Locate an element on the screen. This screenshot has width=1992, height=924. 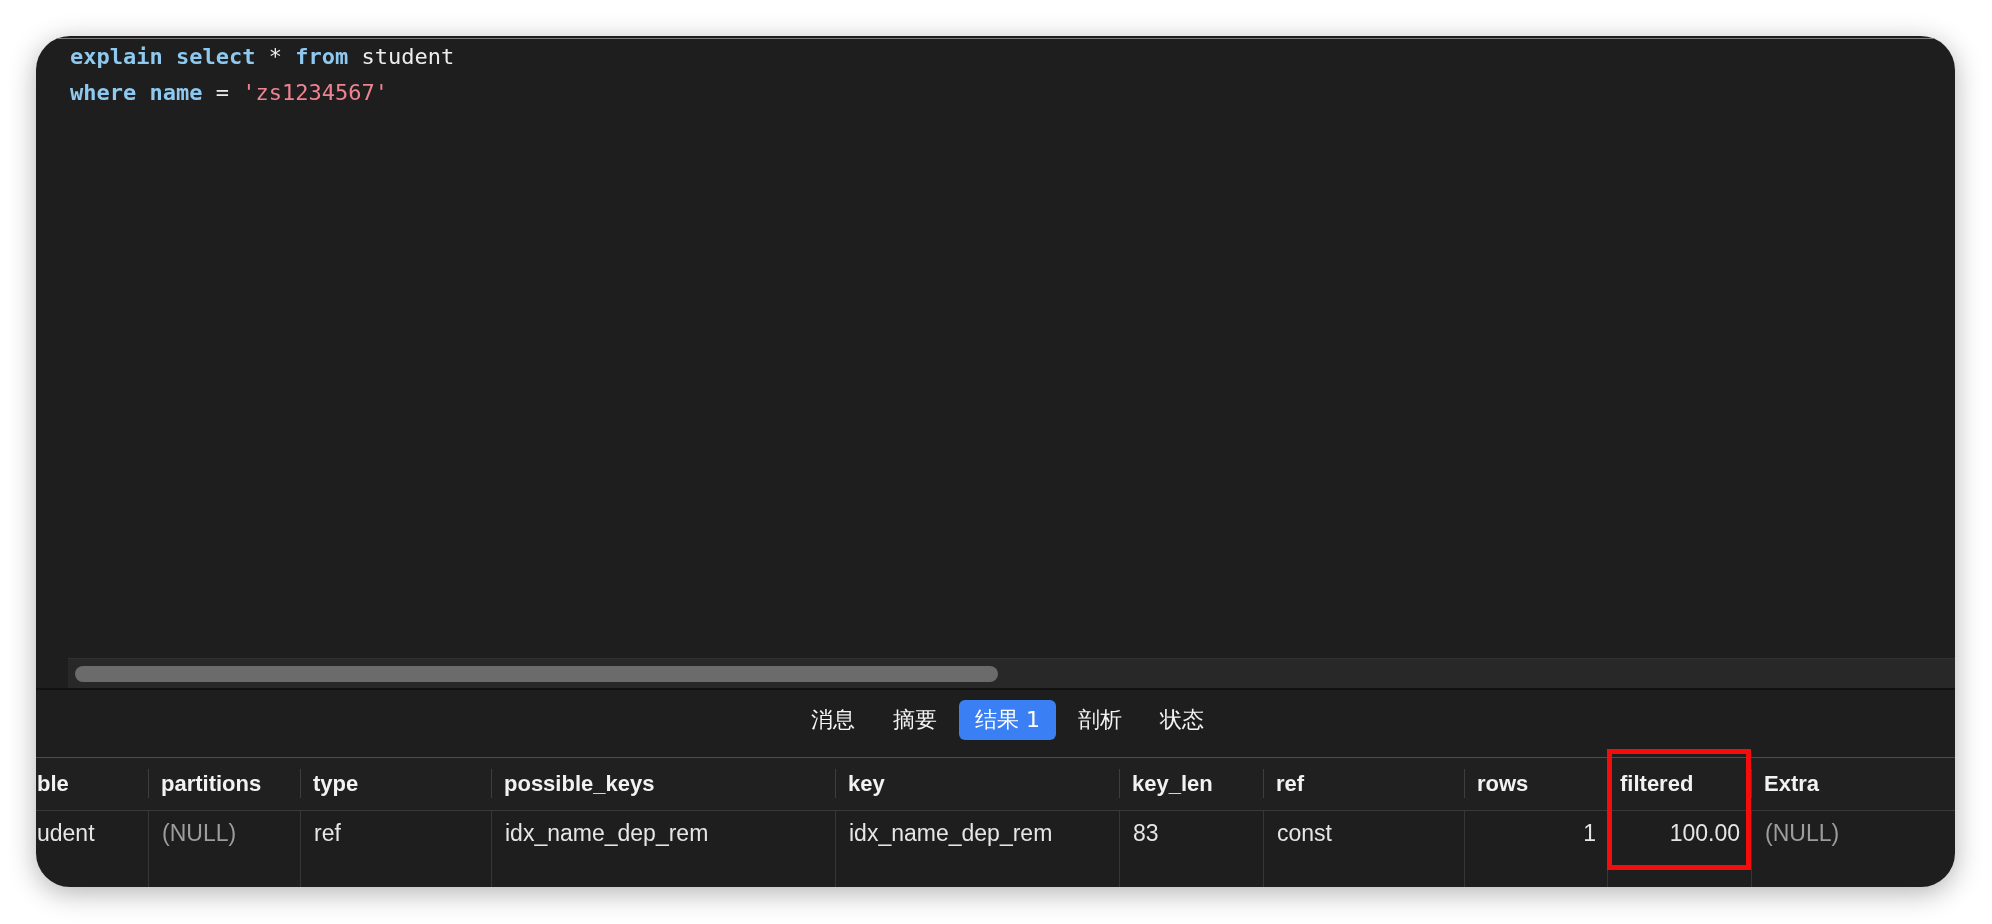
horizontal-scrollbar is located at coordinates (1011, 673).